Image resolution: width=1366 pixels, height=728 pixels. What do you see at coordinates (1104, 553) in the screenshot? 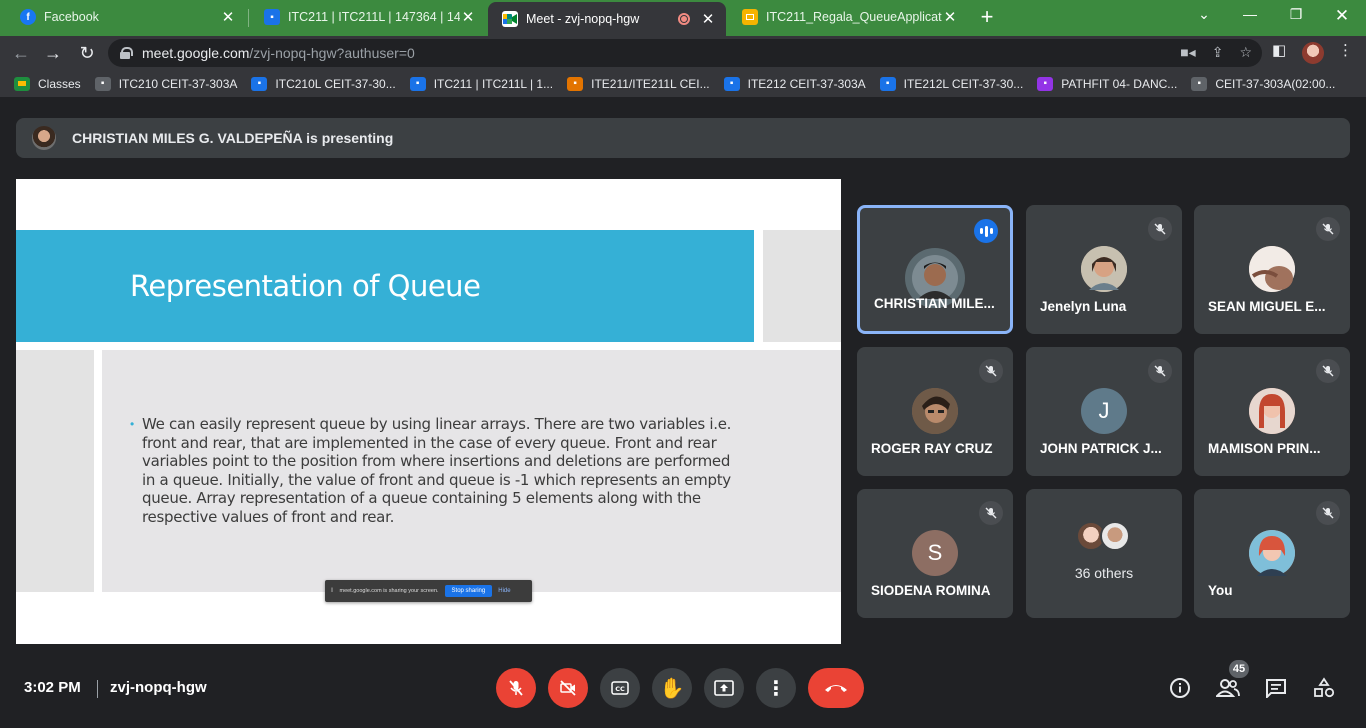
I see `others-tile: 36 others` at bounding box center [1104, 553].